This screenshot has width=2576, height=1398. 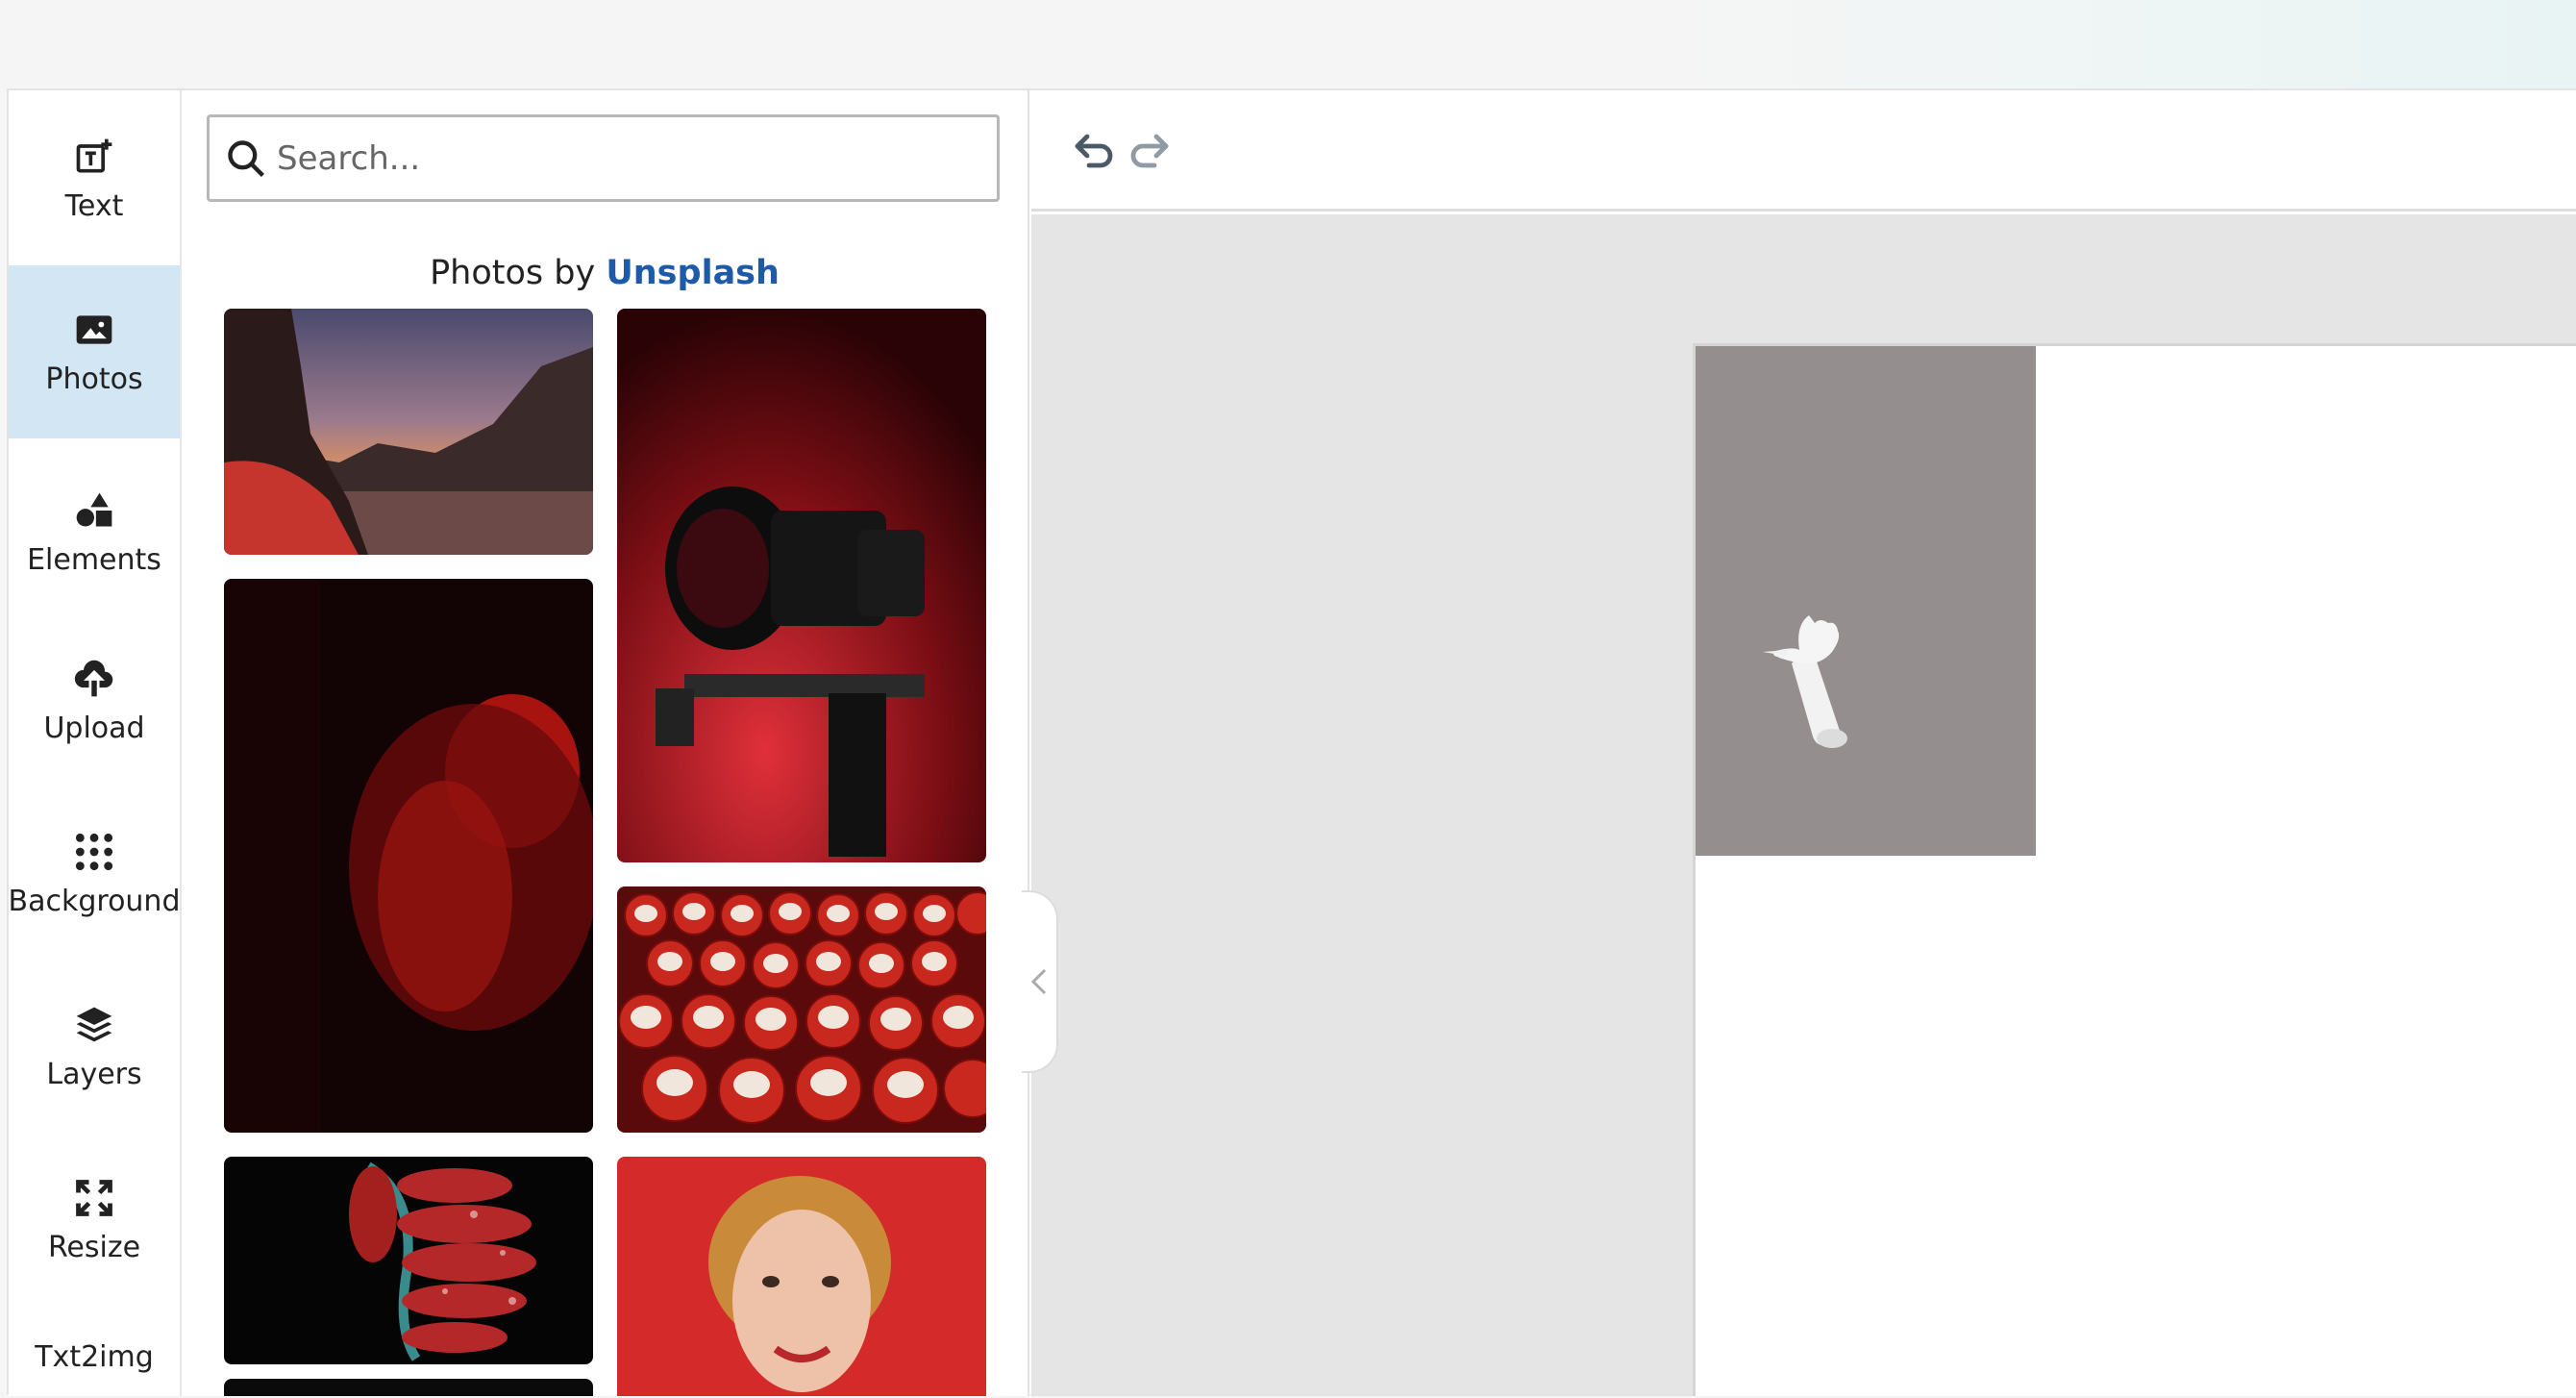 I want to click on collapse-panel-button, so click(x=1040, y=982).